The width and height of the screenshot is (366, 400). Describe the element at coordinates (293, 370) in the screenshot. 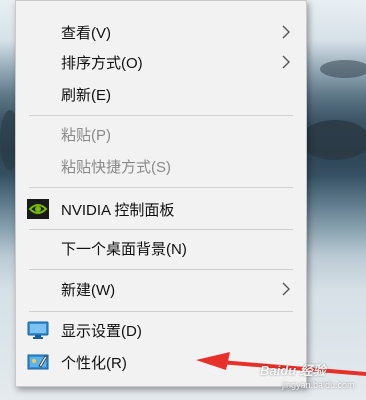

I see `baidu-watermark: Baidu 经验` at that location.